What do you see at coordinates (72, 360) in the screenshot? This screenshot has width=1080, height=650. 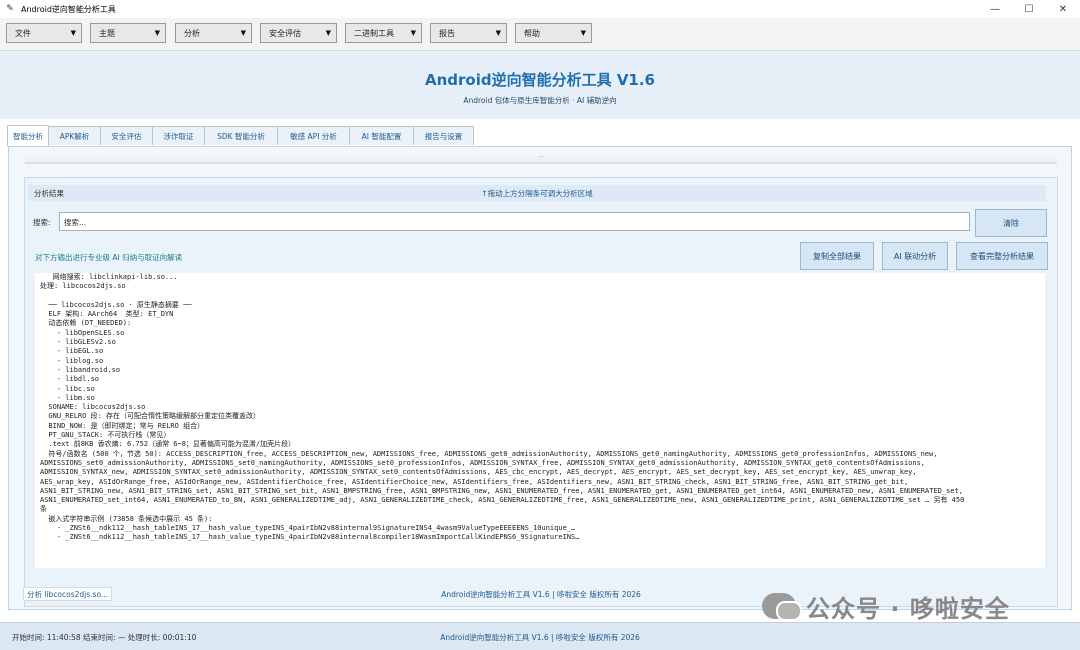 I see `output-line: - liblog.so` at bounding box center [72, 360].